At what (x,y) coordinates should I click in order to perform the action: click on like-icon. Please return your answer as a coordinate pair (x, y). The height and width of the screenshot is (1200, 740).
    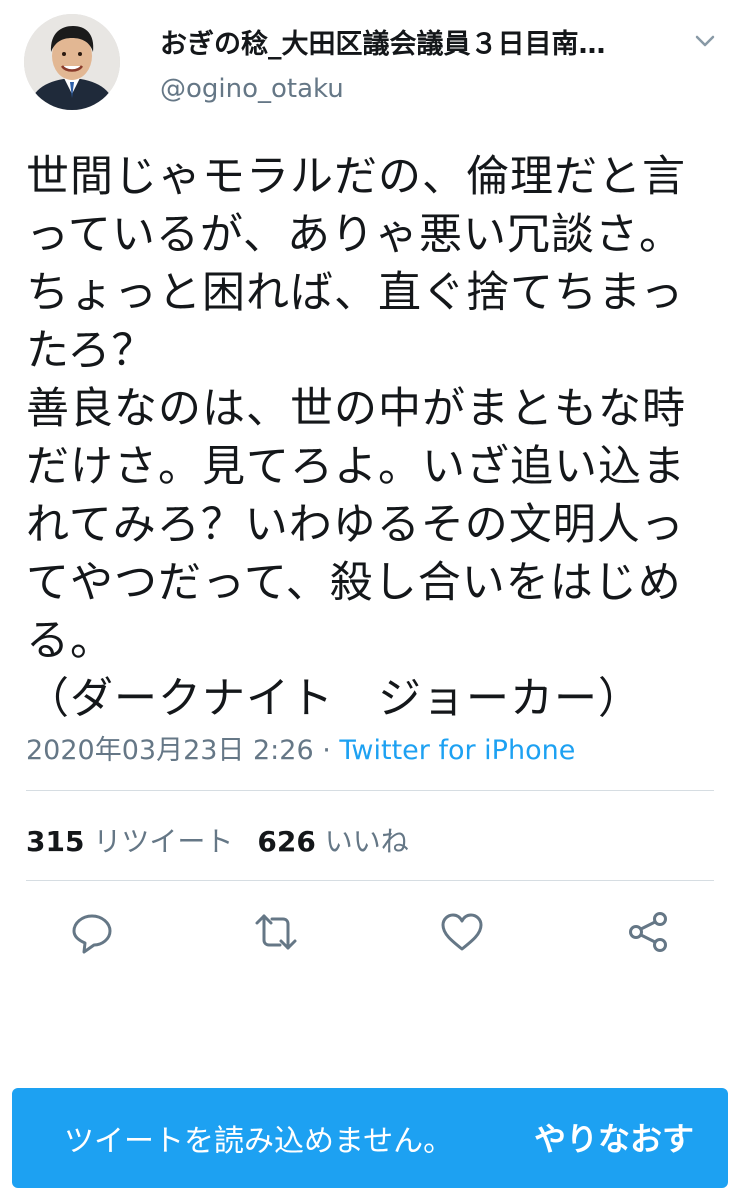
    Looking at the image, I should click on (462, 932).